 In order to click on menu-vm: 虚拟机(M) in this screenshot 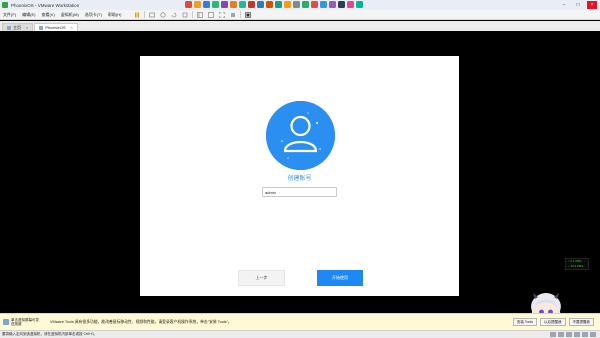, I will do `click(70, 15)`.